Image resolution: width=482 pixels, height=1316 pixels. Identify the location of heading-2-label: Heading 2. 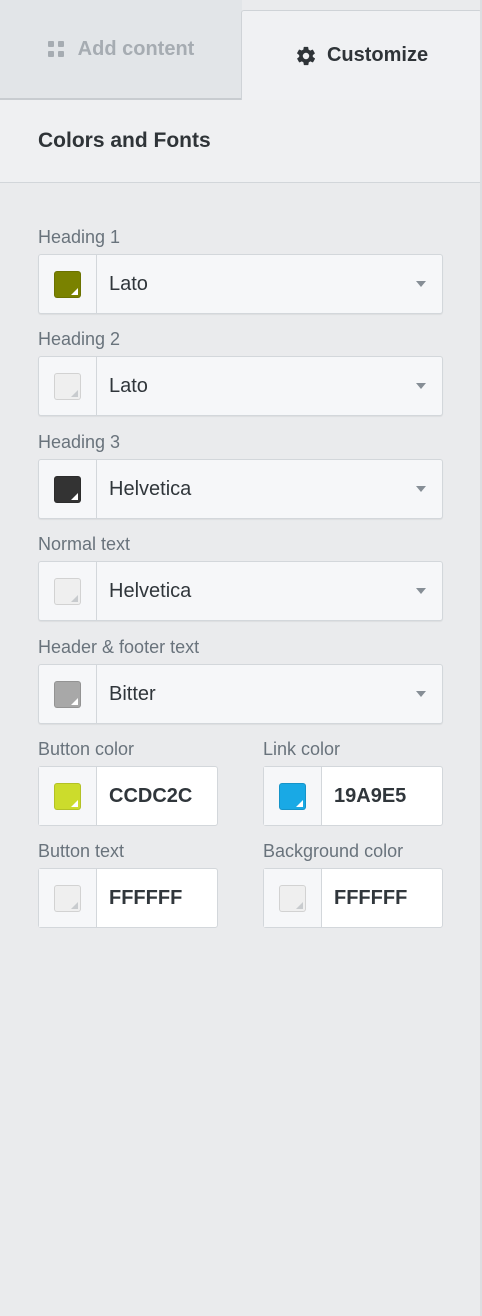
(79, 339).